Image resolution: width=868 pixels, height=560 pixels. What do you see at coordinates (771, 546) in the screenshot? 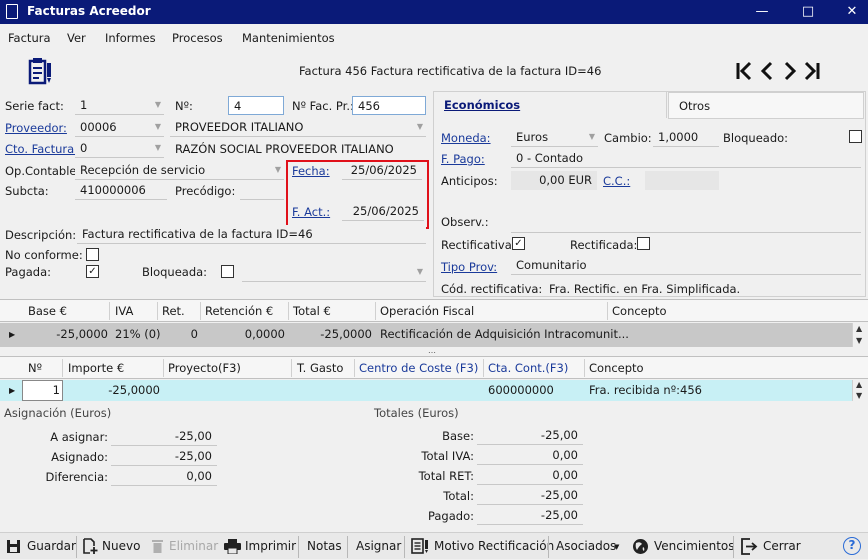
I see `cerrar-button: Cerrar` at bounding box center [771, 546].